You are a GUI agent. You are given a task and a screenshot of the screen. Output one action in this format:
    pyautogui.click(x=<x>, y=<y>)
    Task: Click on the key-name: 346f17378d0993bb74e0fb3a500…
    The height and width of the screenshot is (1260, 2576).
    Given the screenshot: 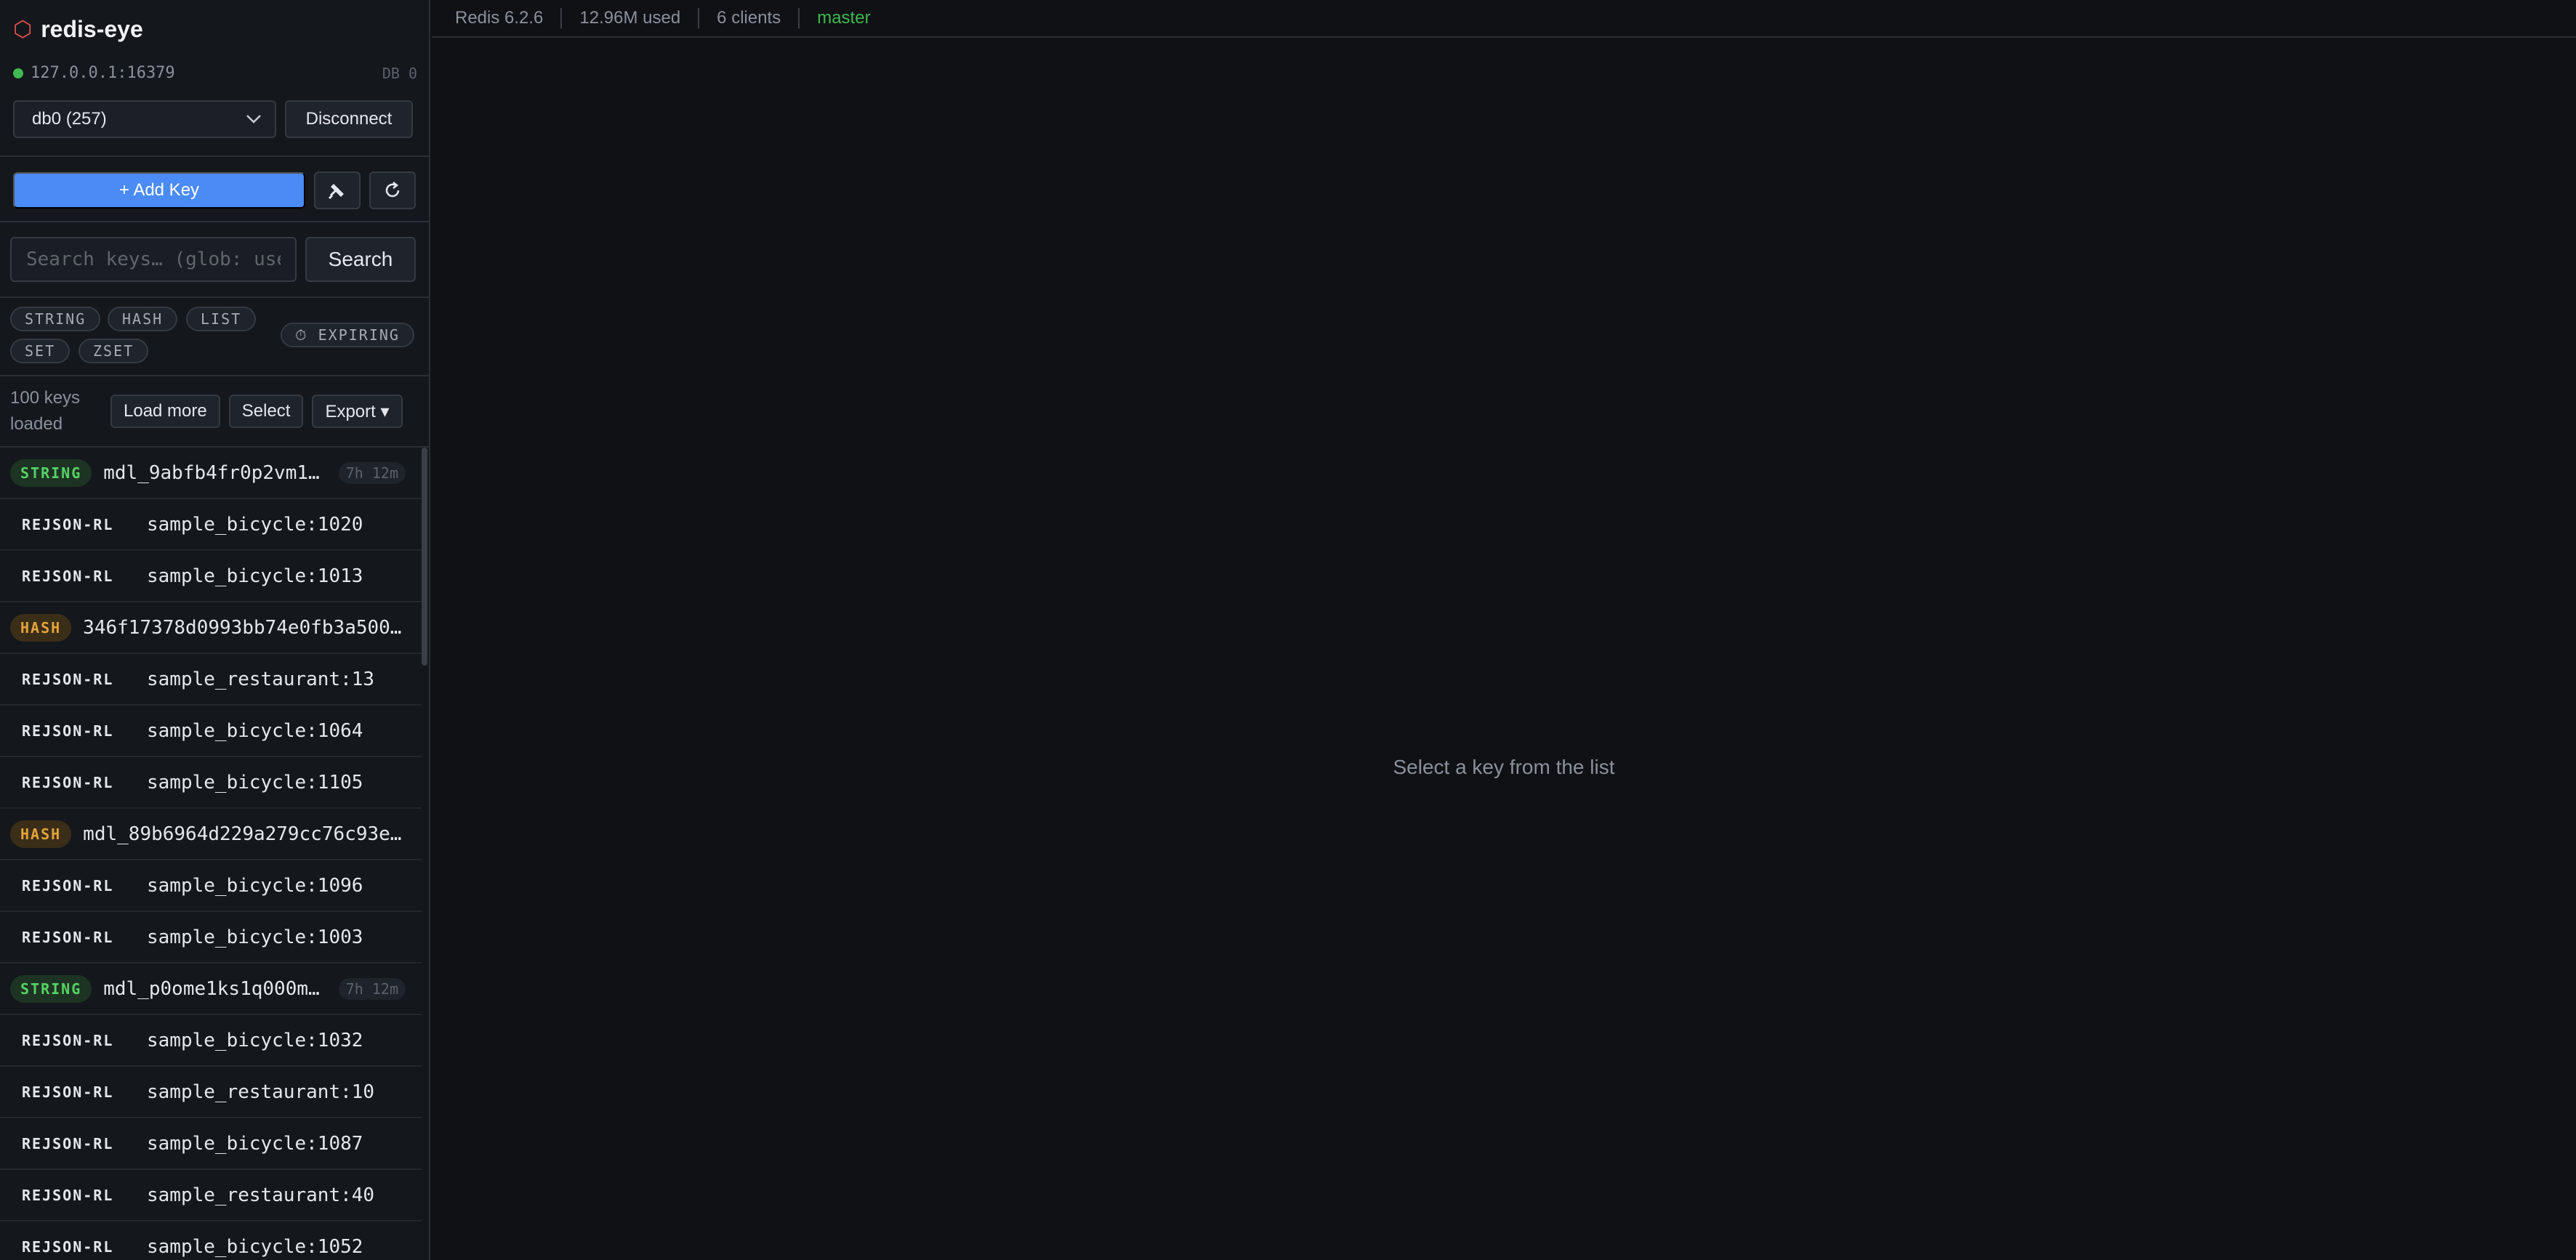 What is the action you would take?
    pyautogui.click(x=242, y=628)
    